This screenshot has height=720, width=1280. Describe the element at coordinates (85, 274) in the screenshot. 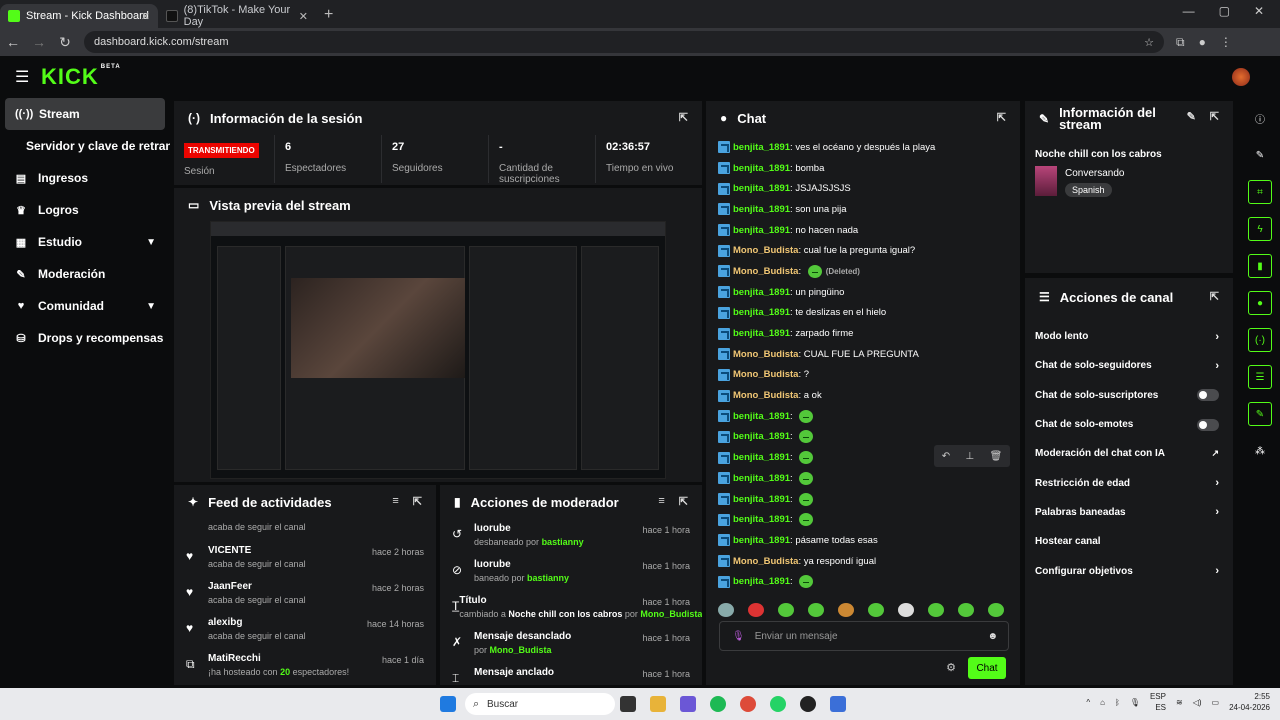

I see `sidebar-item-moderation: ✎ Moderación` at that location.